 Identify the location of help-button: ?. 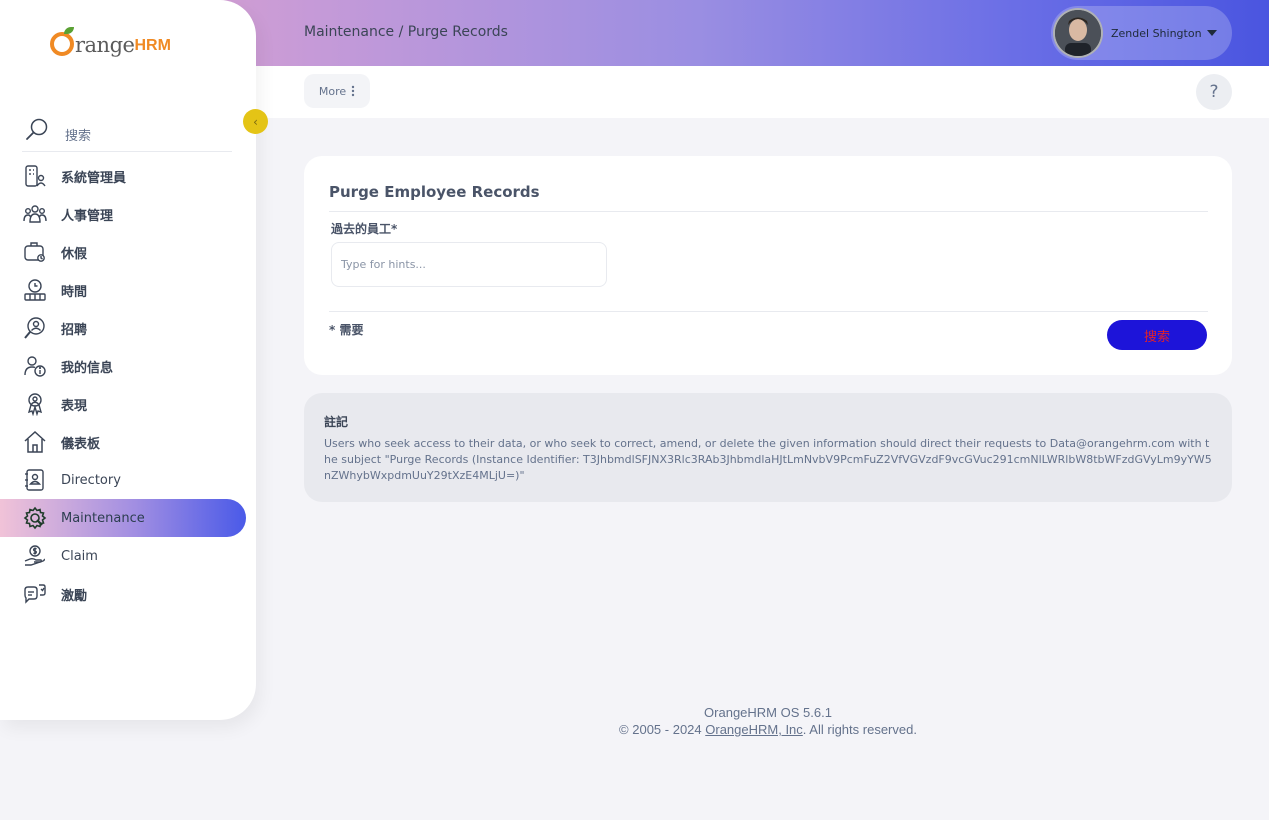
(1214, 92).